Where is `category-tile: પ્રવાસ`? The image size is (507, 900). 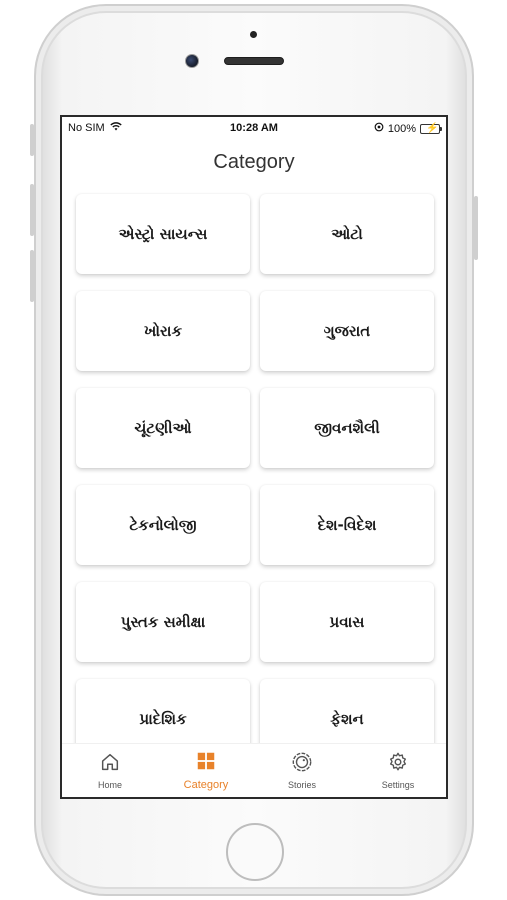 category-tile: પ્રવાસ is located at coordinates (347, 622).